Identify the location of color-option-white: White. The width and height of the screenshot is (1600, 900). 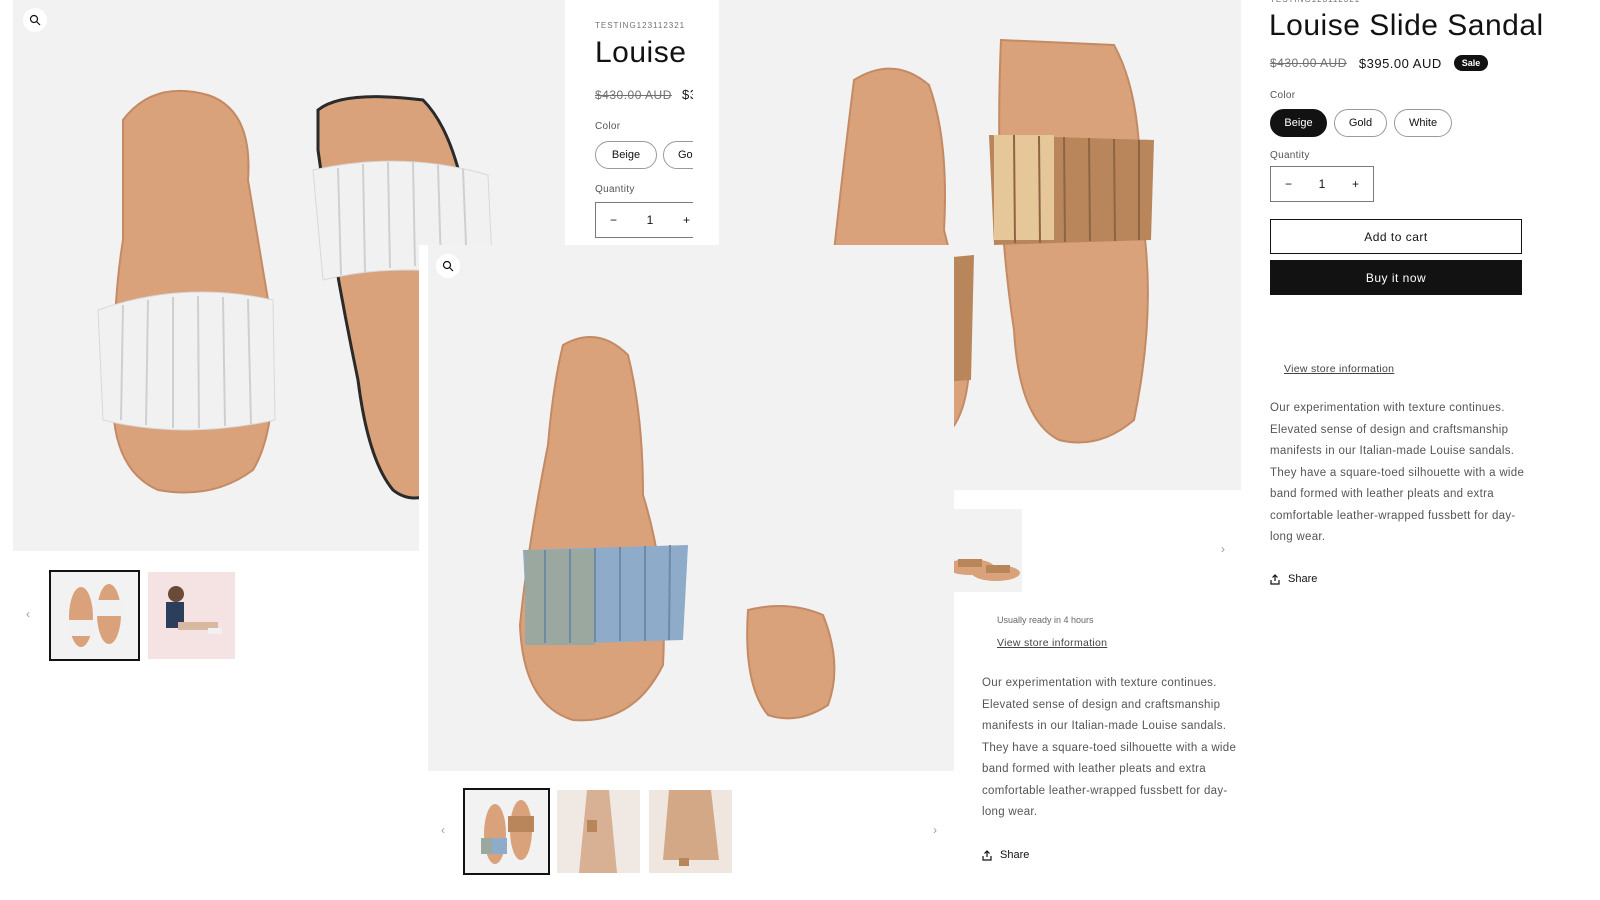
(1423, 123).